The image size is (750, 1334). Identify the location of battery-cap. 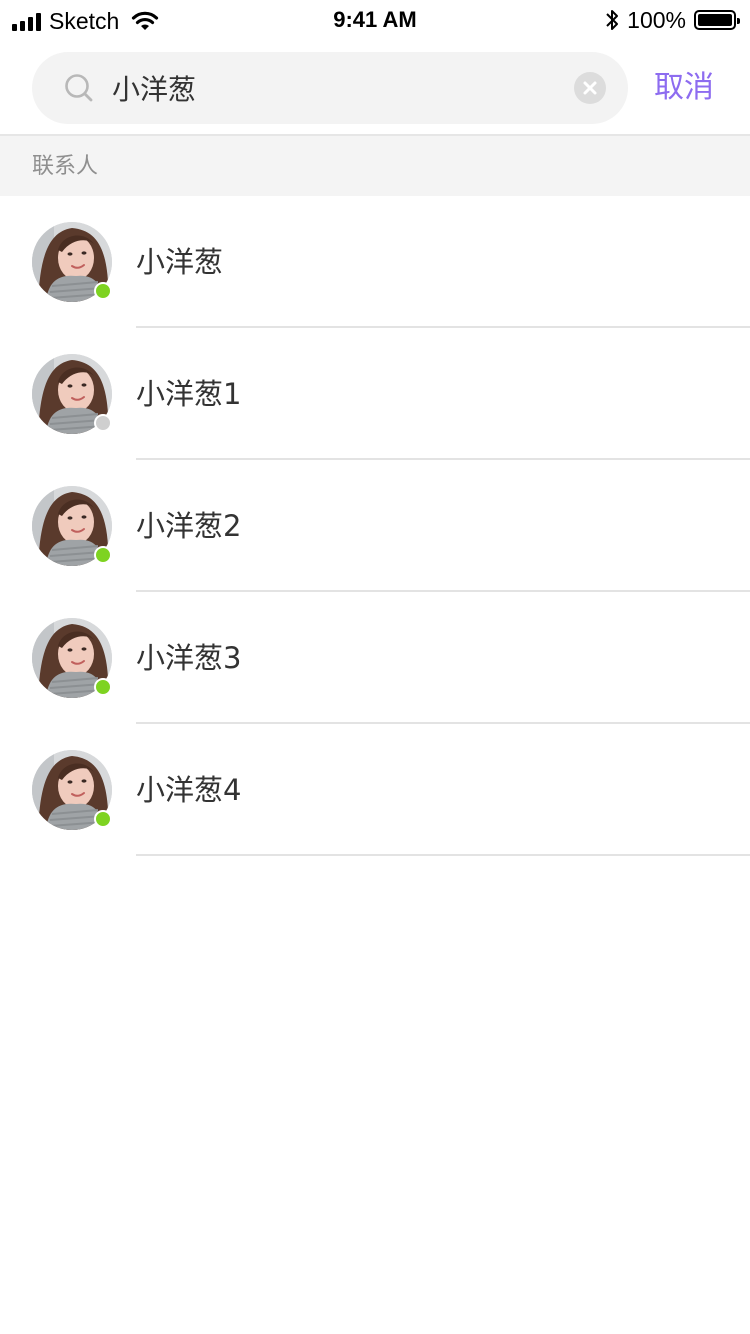
(738, 21).